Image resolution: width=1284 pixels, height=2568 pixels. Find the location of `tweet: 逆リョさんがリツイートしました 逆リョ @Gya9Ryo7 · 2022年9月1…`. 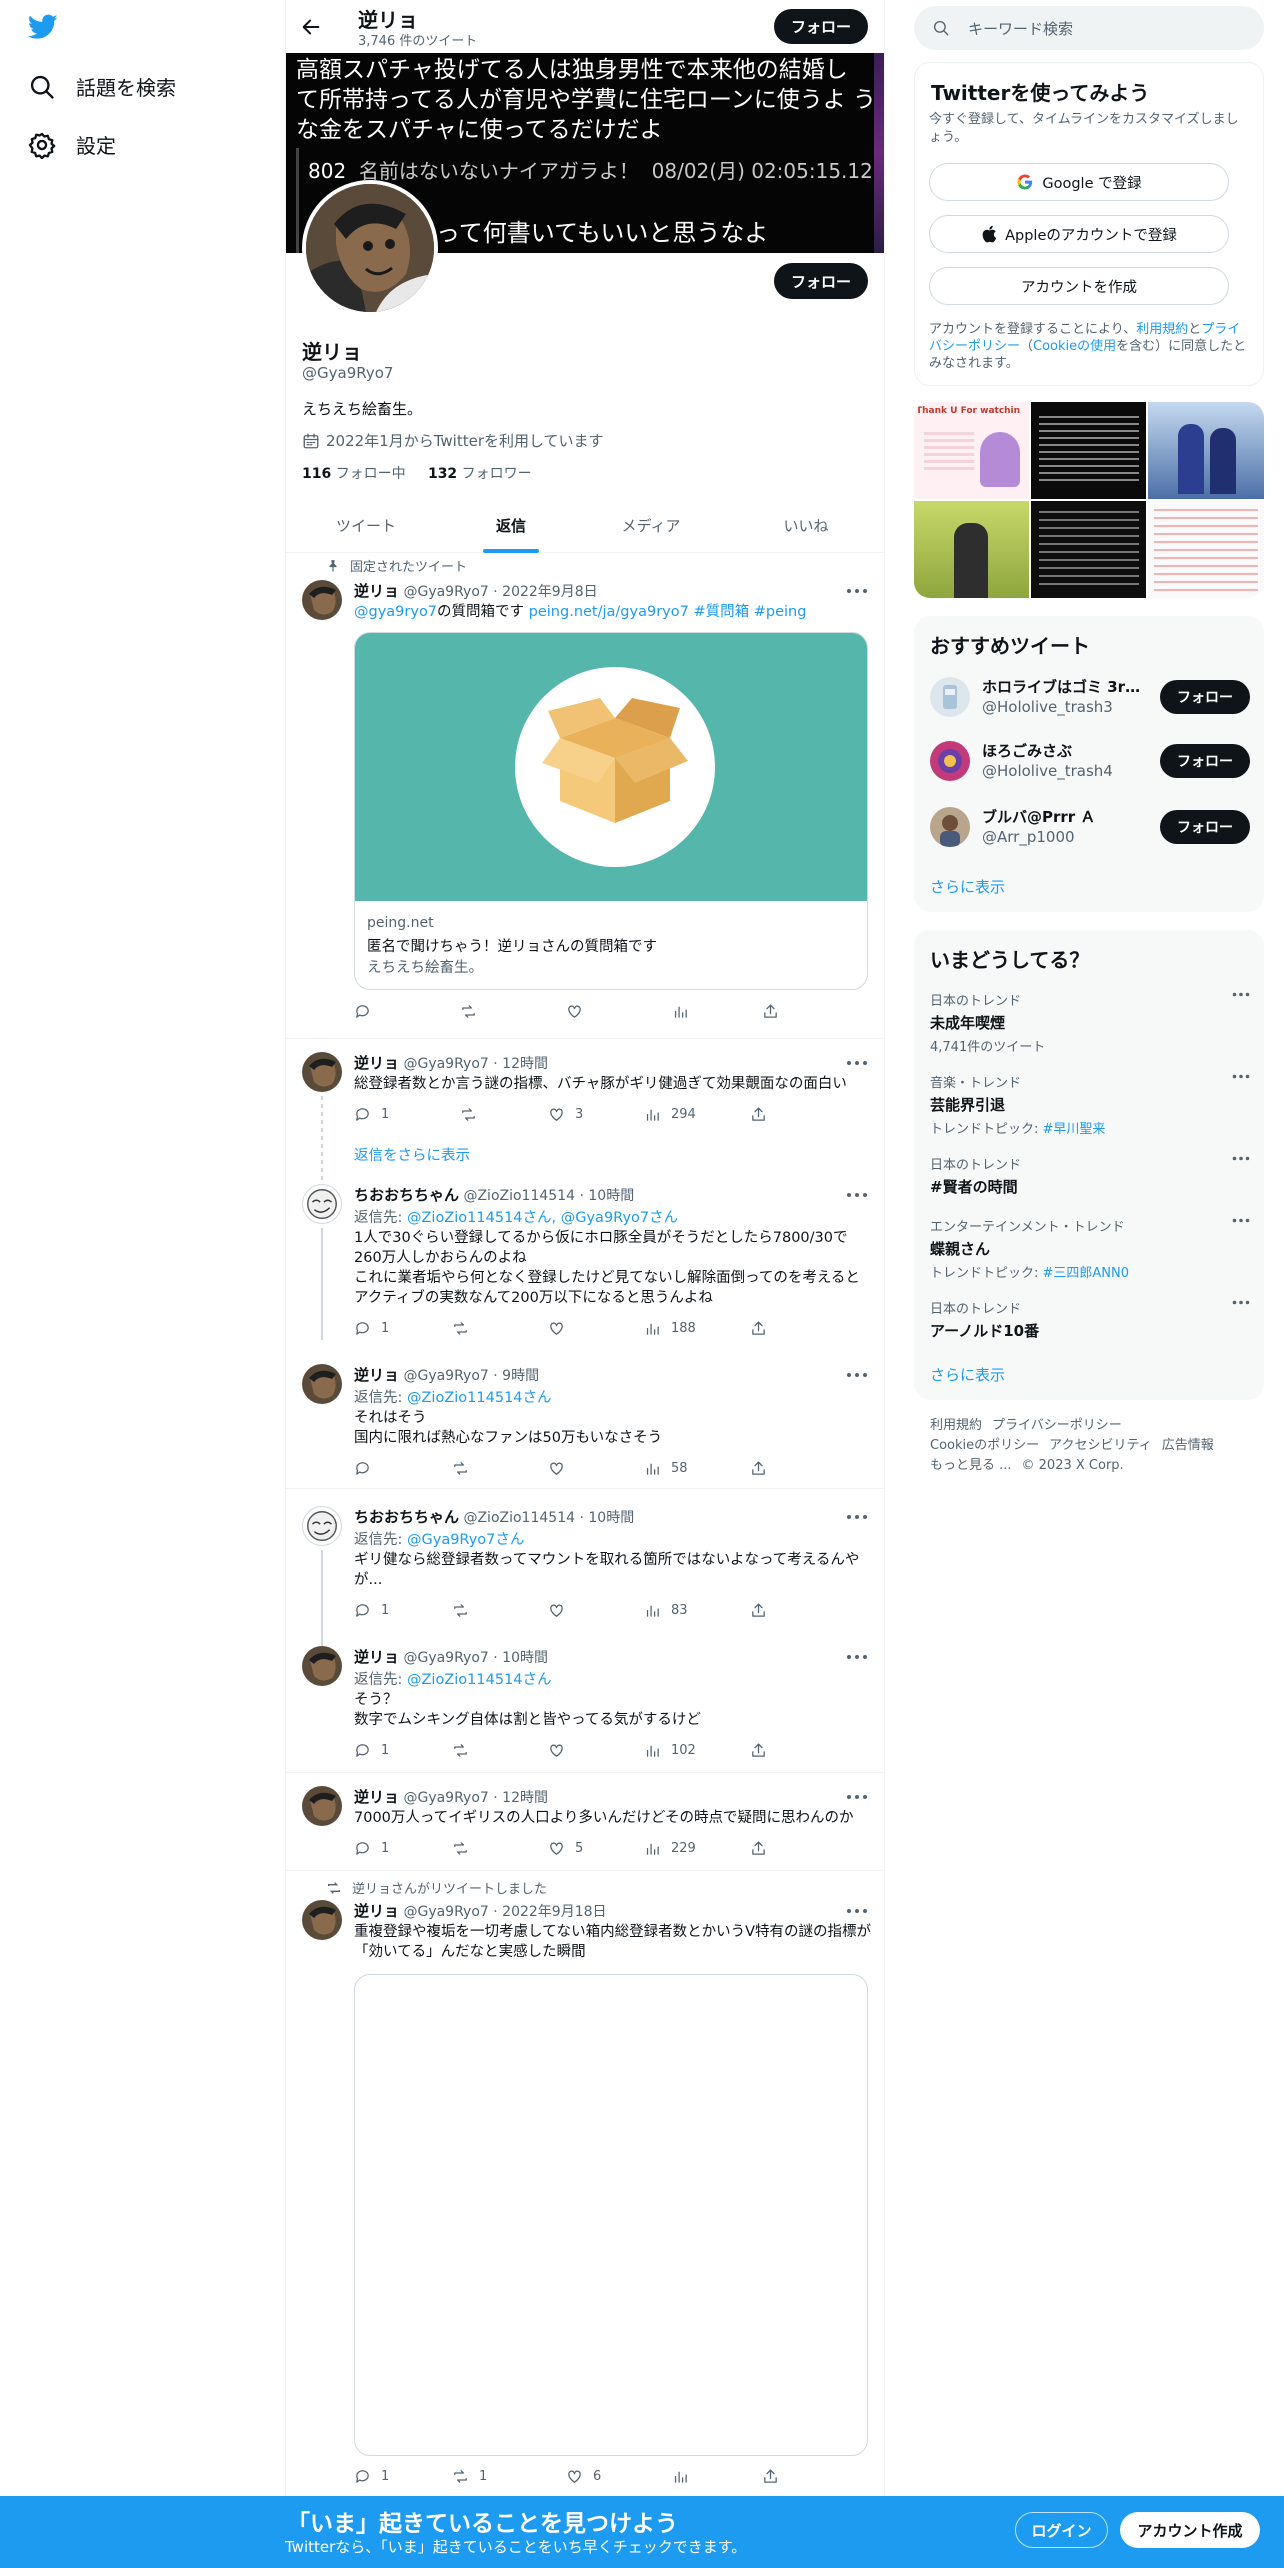

tweet: 逆リョさんがリツイートしました 逆リョ @Gya9Ryo7 · 2022年9月1… is located at coordinates (585, 2186).